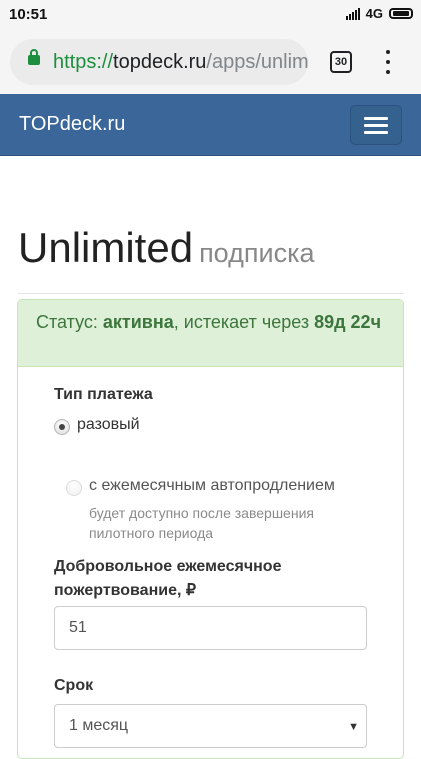 The height and width of the screenshot is (759, 421). What do you see at coordinates (34, 57) in the screenshot?
I see `lock-icon` at bounding box center [34, 57].